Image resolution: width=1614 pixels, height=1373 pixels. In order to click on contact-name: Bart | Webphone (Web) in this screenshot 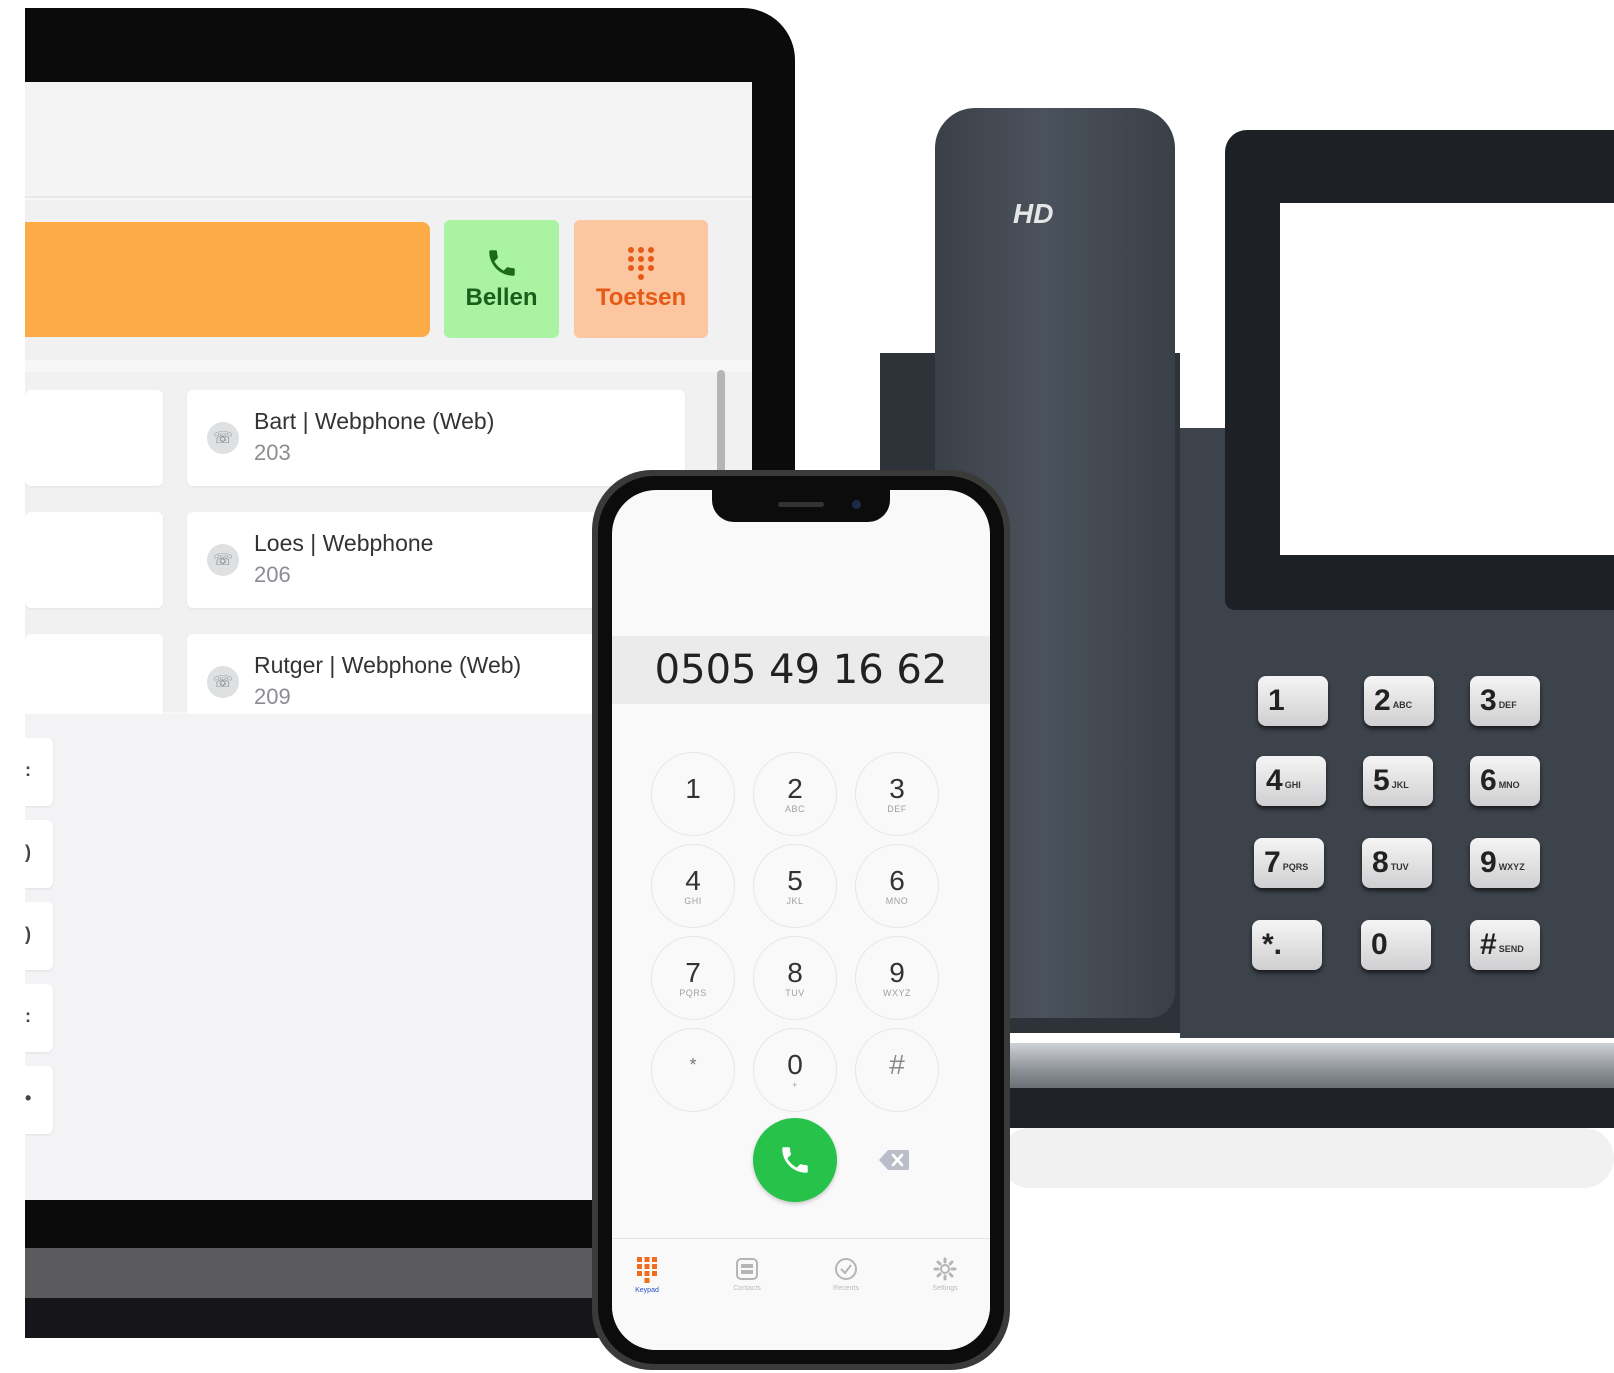, I will do `click(374, 421)`.